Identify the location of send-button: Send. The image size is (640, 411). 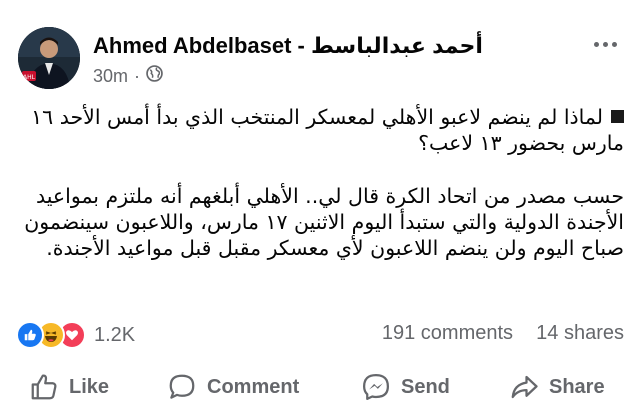
(405, 387).